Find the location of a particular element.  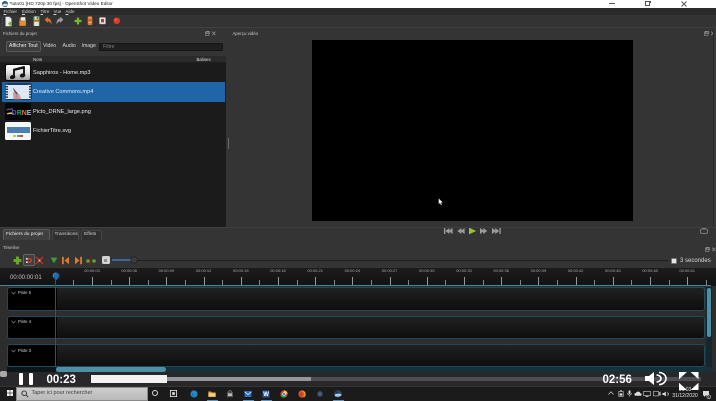

svg-text: W is located at coordinates (266, 395).